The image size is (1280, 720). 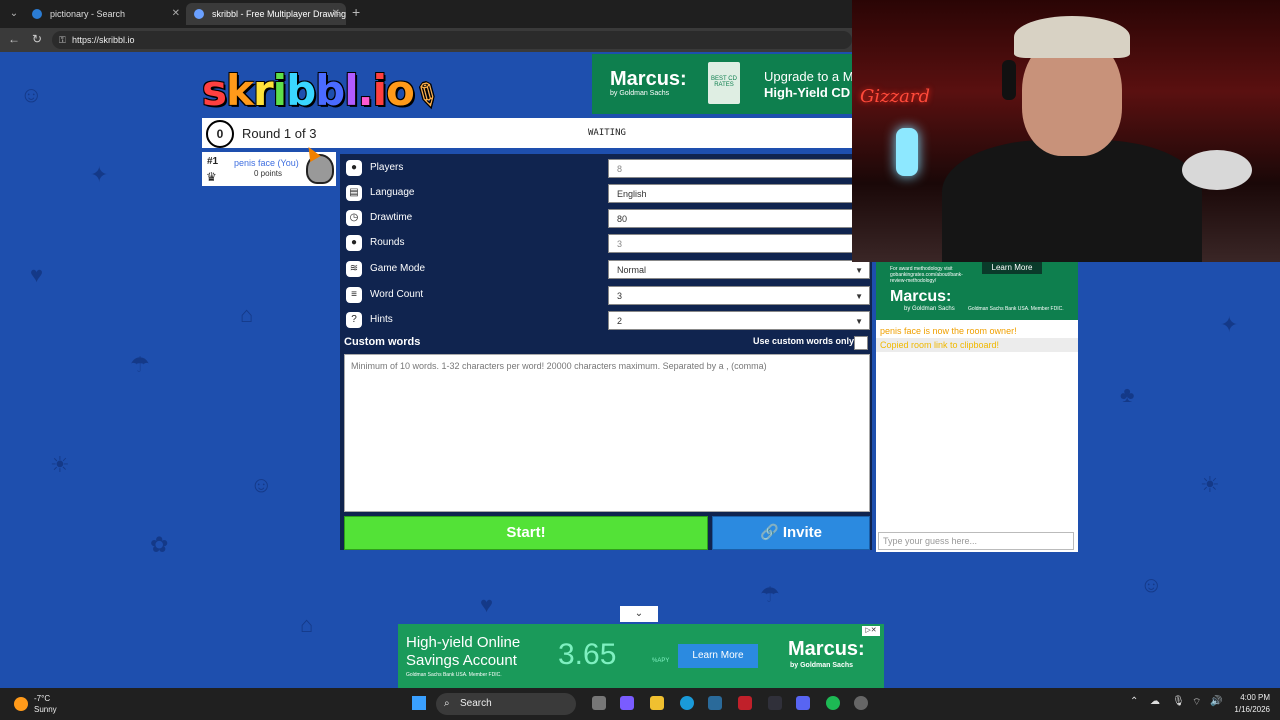 I want to click on link-icon: 🔗, so click(x=771, y=532).